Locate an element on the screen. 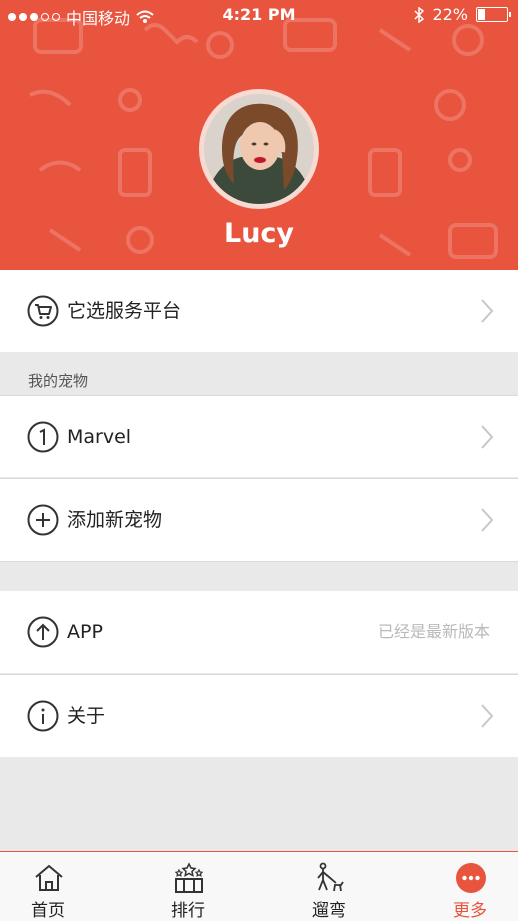 Image resolution: width=518 pixels, height=921 pixels. tab-more-label: 更多 is located at coordinates (470, 911).